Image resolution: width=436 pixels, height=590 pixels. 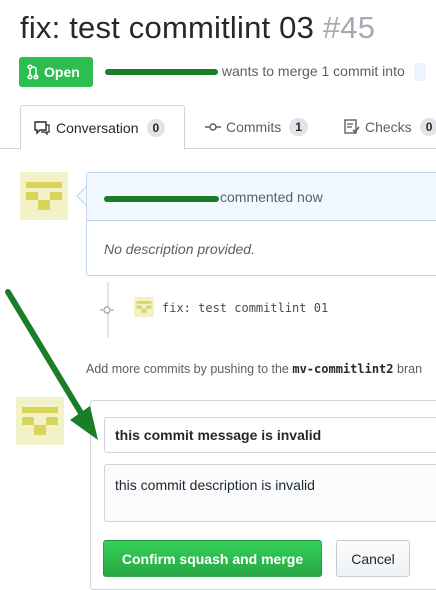 I want to click on tab-checks: Checks 0, so click(x=390, y=127).